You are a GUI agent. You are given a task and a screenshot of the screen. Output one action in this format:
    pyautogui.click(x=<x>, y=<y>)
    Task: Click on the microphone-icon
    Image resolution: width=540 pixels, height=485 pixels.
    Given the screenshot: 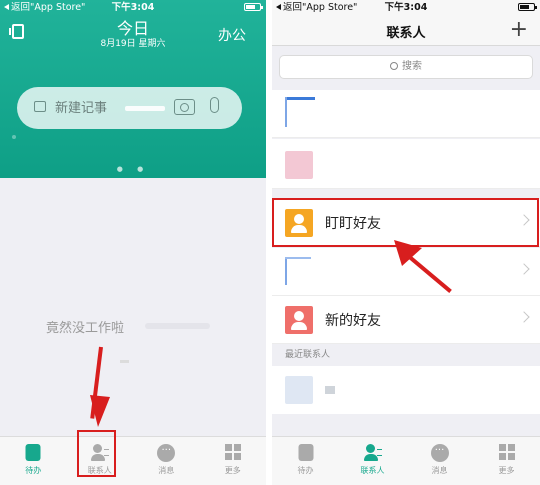 What is the action you would take?
    pyautogui.click(x=214, y=105)
    